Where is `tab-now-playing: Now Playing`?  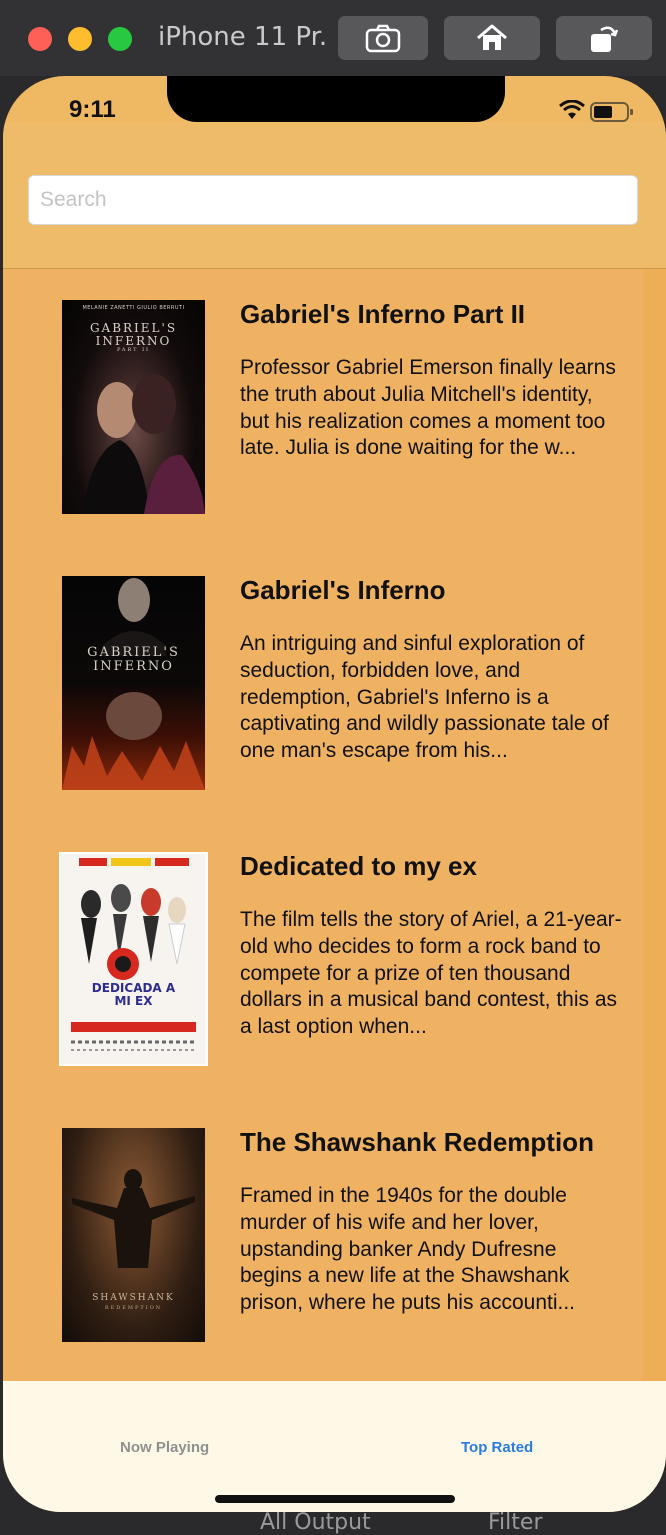
tab-now-playing: Now Playing is located at coordinates (164, 1447).